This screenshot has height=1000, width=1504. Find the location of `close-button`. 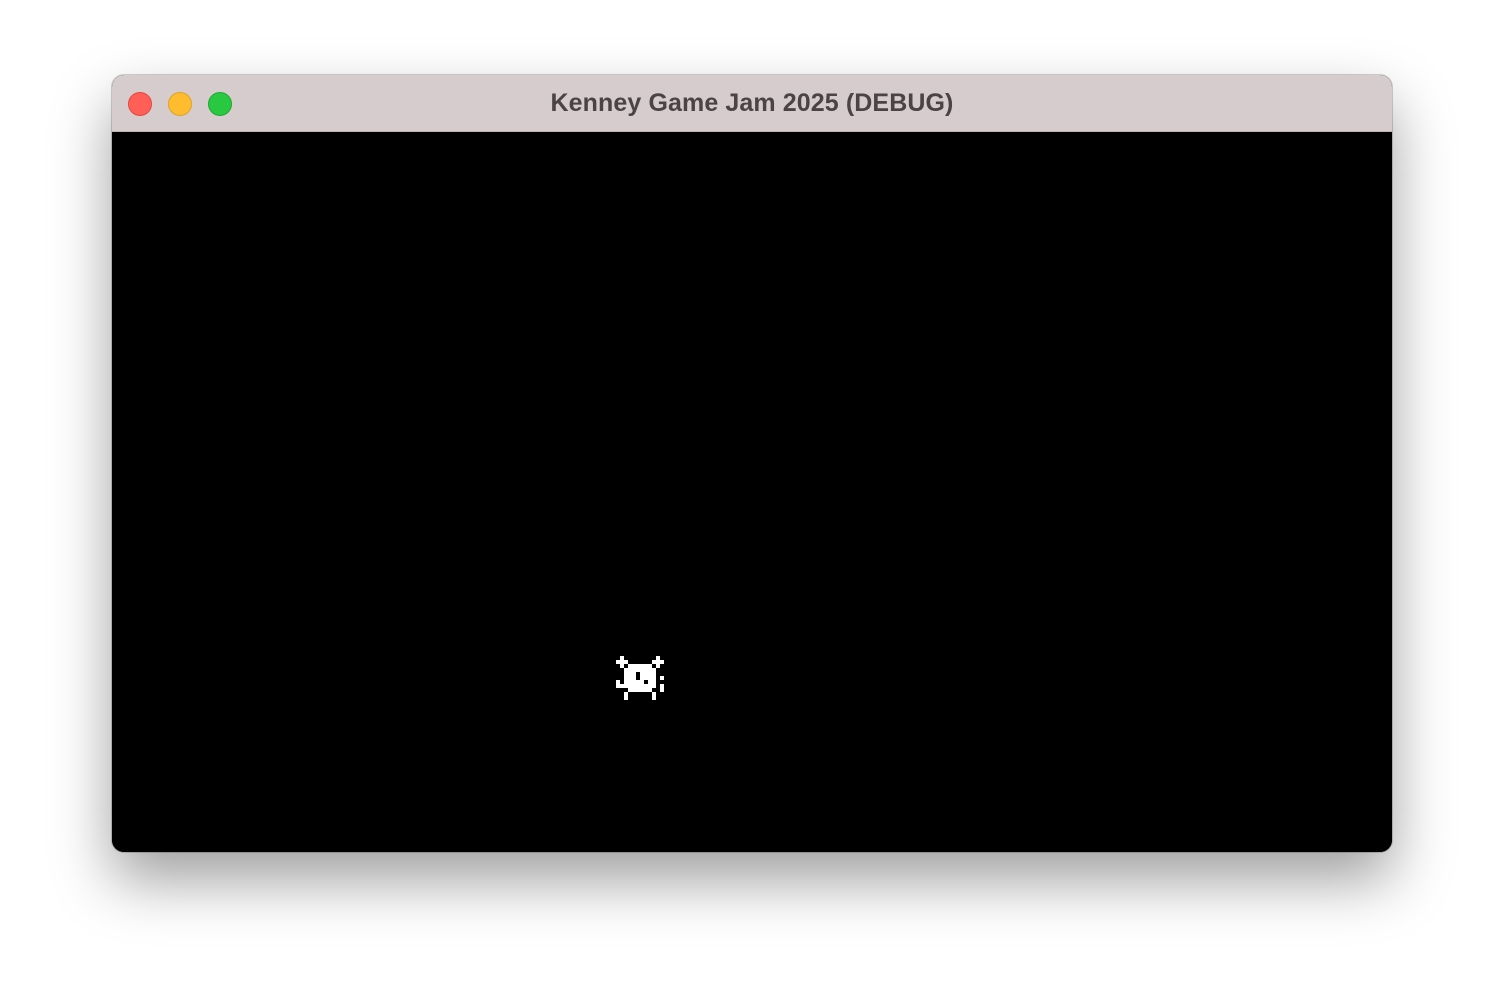

close-button is located at coordinates (140, 104).